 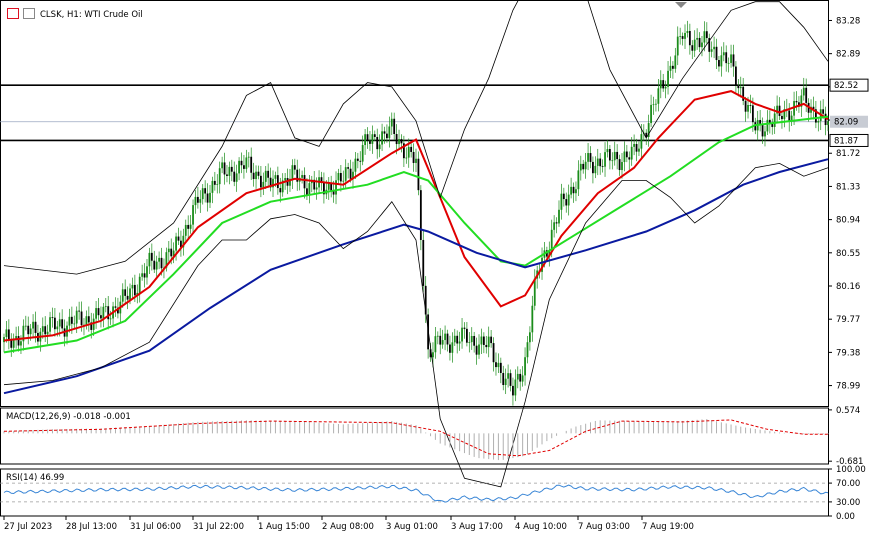 What do you see at coordinates (848, 387) in the screenshot?
I see `price-tick-label: 78.99` at bounding box center [848, 387].